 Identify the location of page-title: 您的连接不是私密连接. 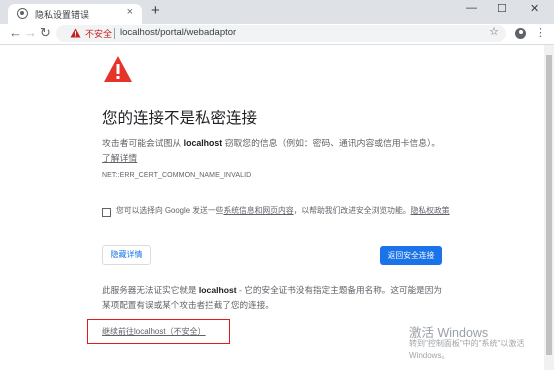
(180, 118).